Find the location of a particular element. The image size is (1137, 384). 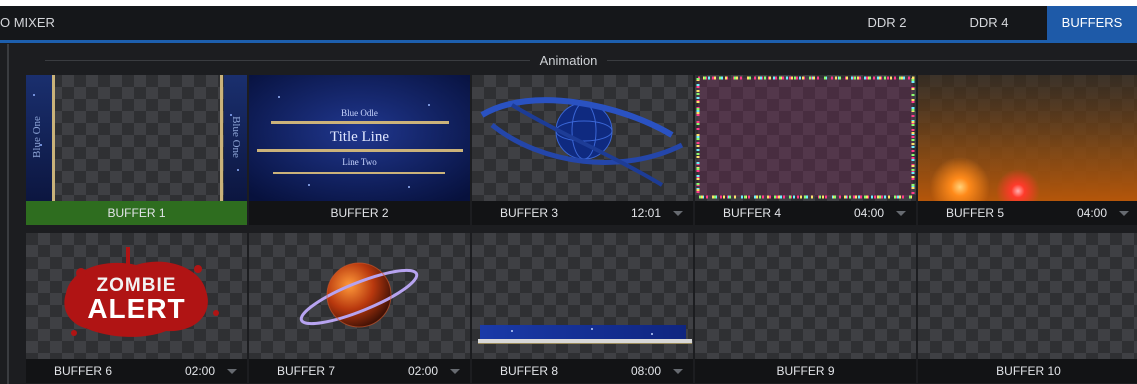

tab-buffers: BUFFERS is located at coordinates (1092, 23).